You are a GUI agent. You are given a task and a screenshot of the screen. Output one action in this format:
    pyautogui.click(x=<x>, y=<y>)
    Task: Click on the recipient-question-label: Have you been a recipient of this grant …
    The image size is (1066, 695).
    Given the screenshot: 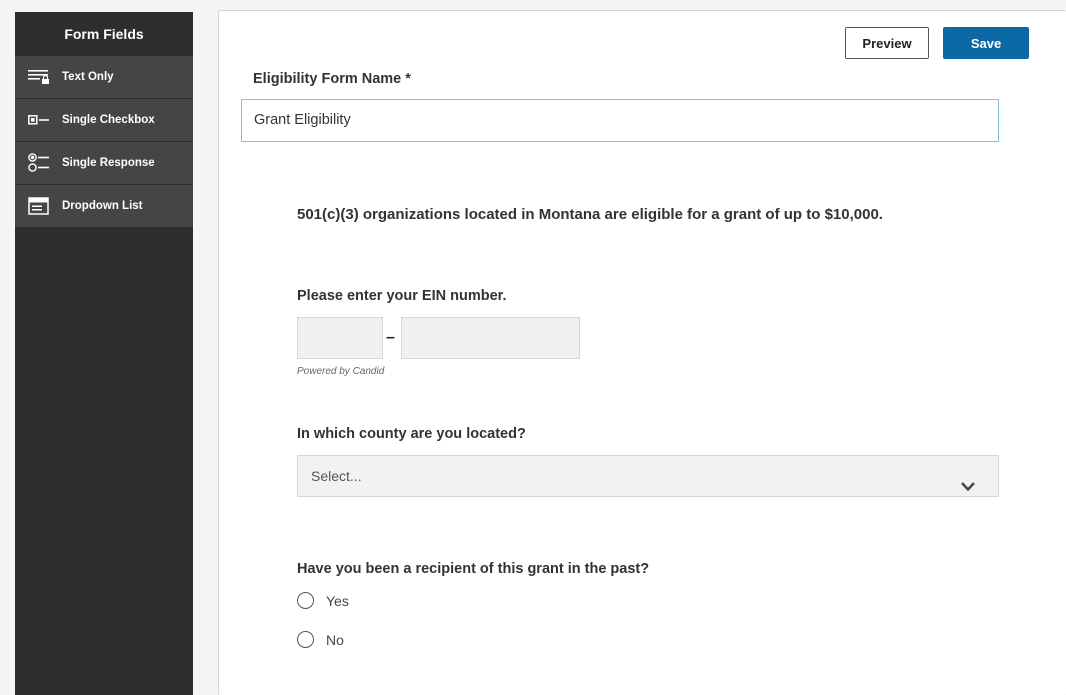 What is the action you would take?
    pyautogui.click(x=473, y=569)
    